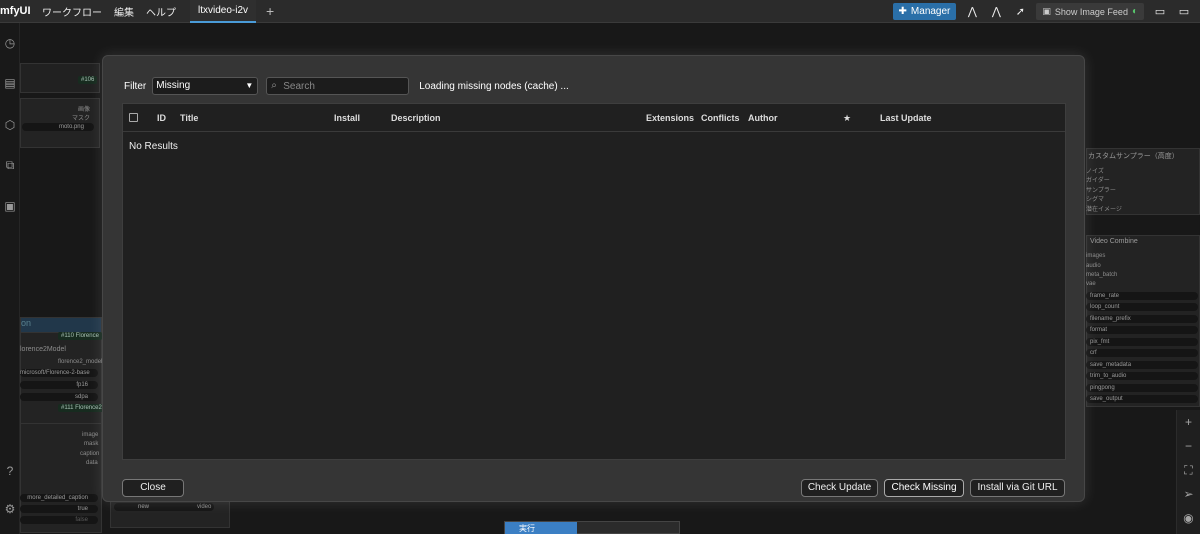  What do you see at coordinates (902, 11) in the screenshot?
I see `puzzle-icon: ✚` at bounding box center [902, 11].